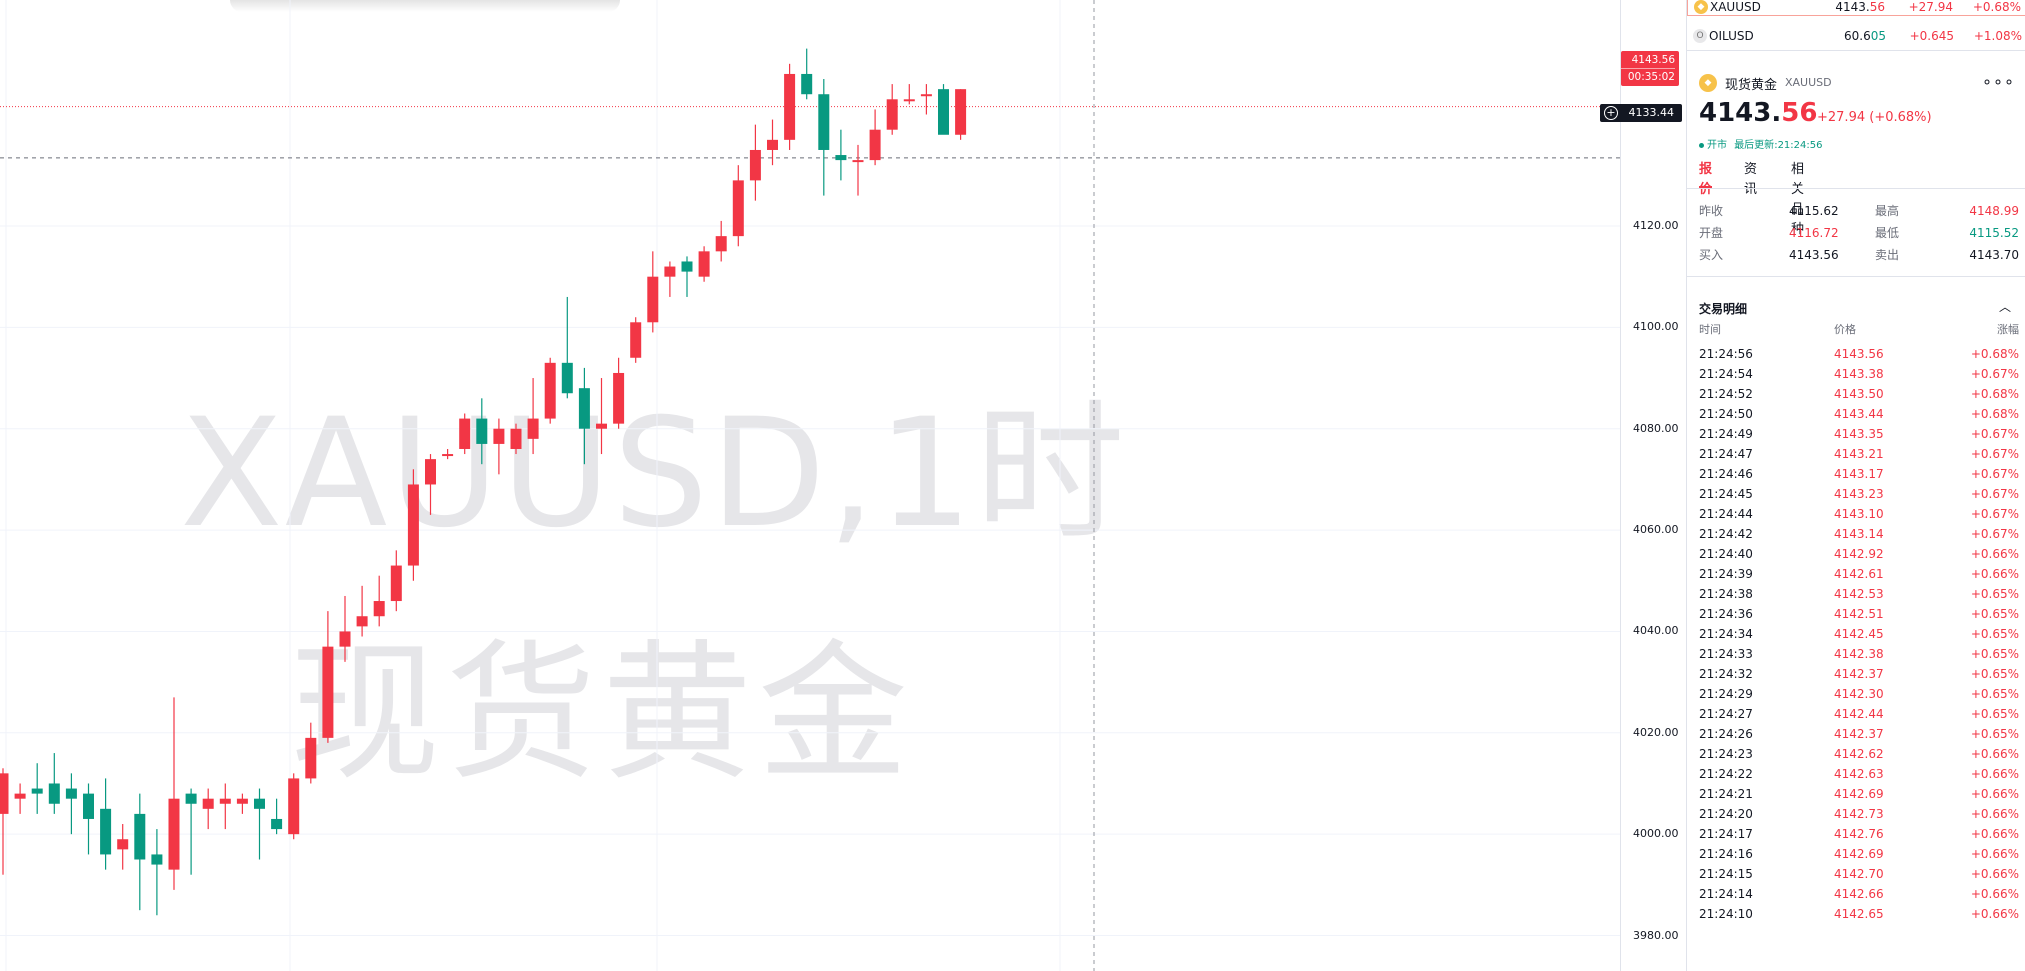 This screenshot has width=2025, height=971. I want to click on more-options-icon: ∘∘∘, so click(1998, 81).